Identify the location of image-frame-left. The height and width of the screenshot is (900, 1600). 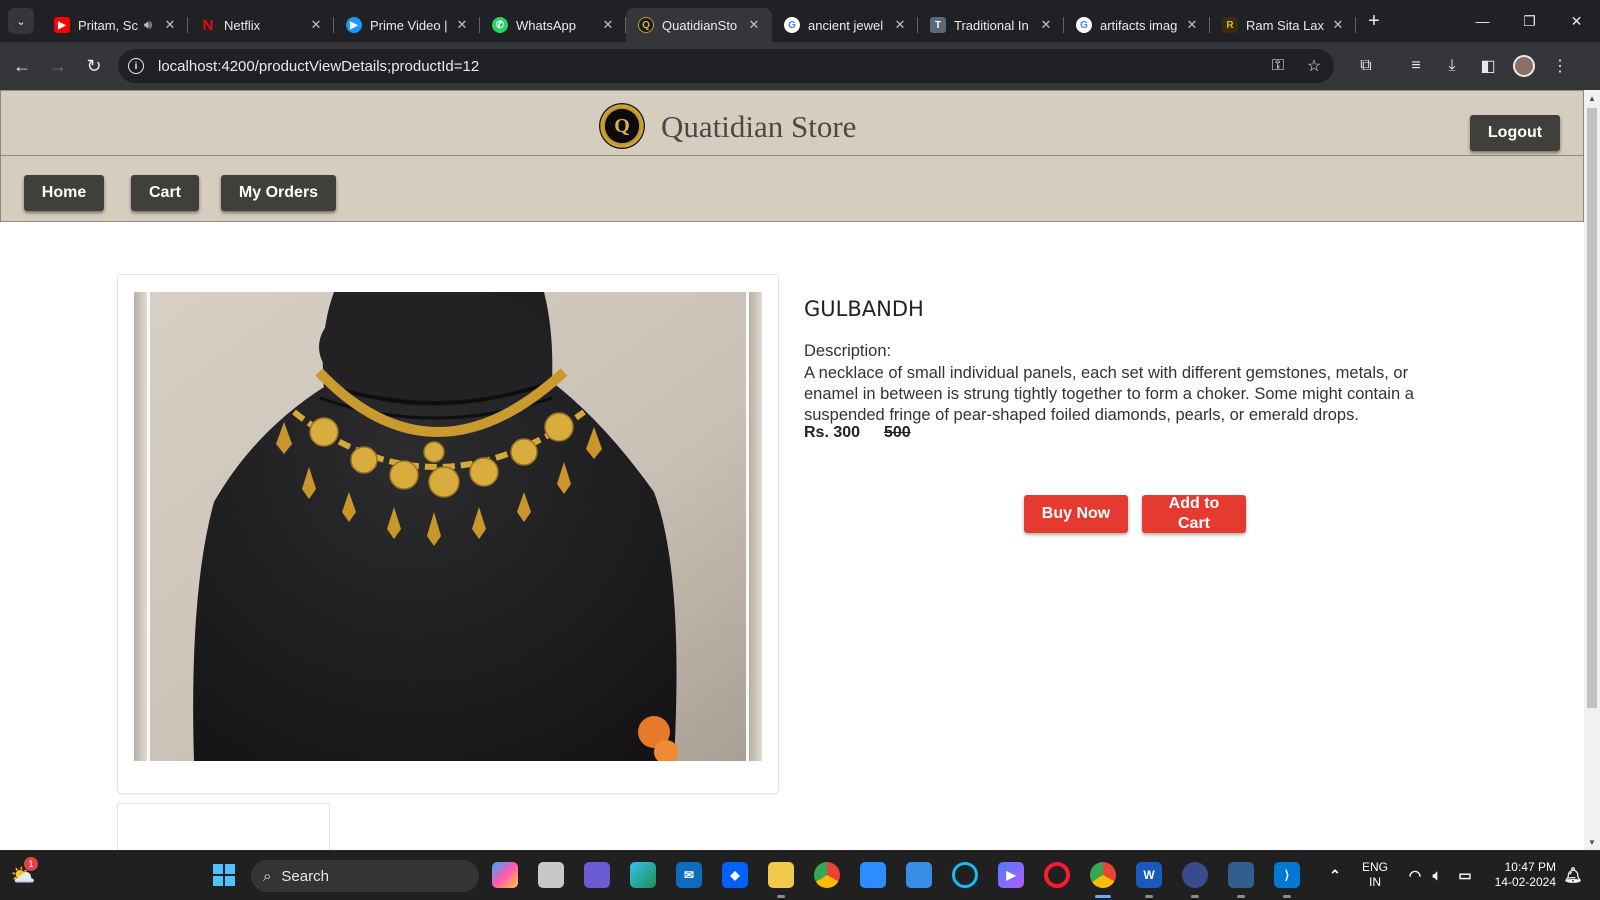
(142, 526).